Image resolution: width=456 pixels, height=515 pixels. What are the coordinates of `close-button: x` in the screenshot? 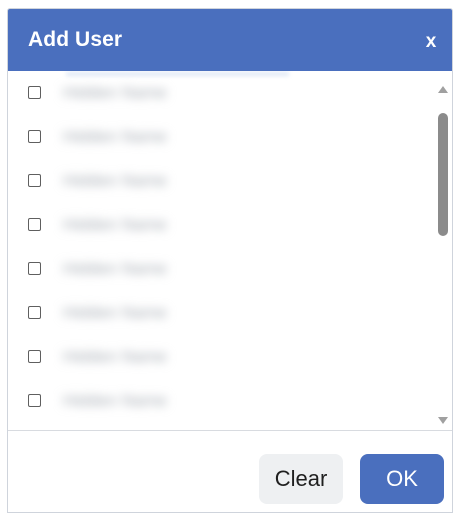 It's located at (431, 42).